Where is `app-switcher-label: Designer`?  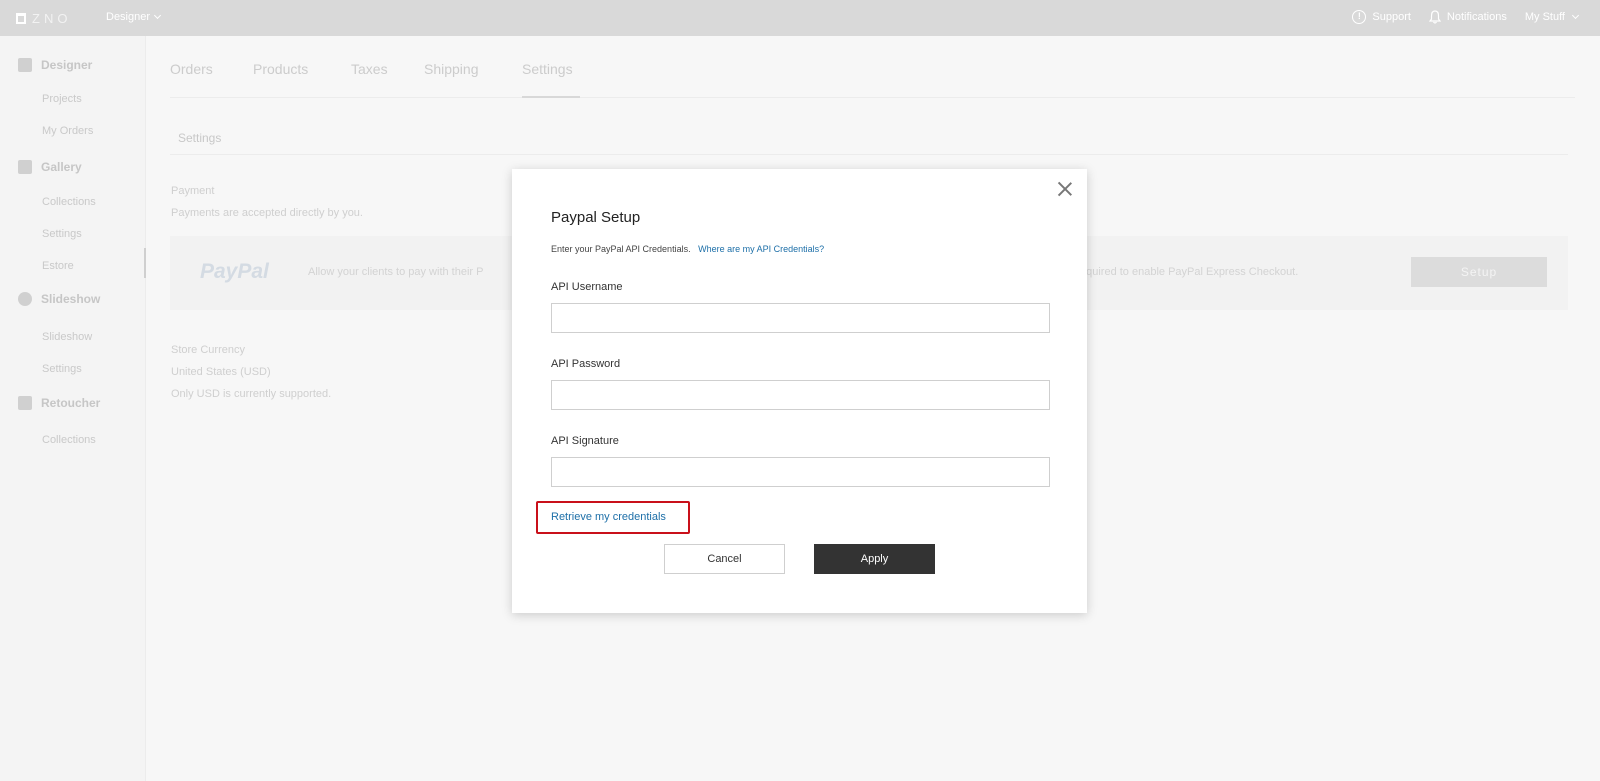
app-switcher-label: Designer is located at coordinates (128, 17).